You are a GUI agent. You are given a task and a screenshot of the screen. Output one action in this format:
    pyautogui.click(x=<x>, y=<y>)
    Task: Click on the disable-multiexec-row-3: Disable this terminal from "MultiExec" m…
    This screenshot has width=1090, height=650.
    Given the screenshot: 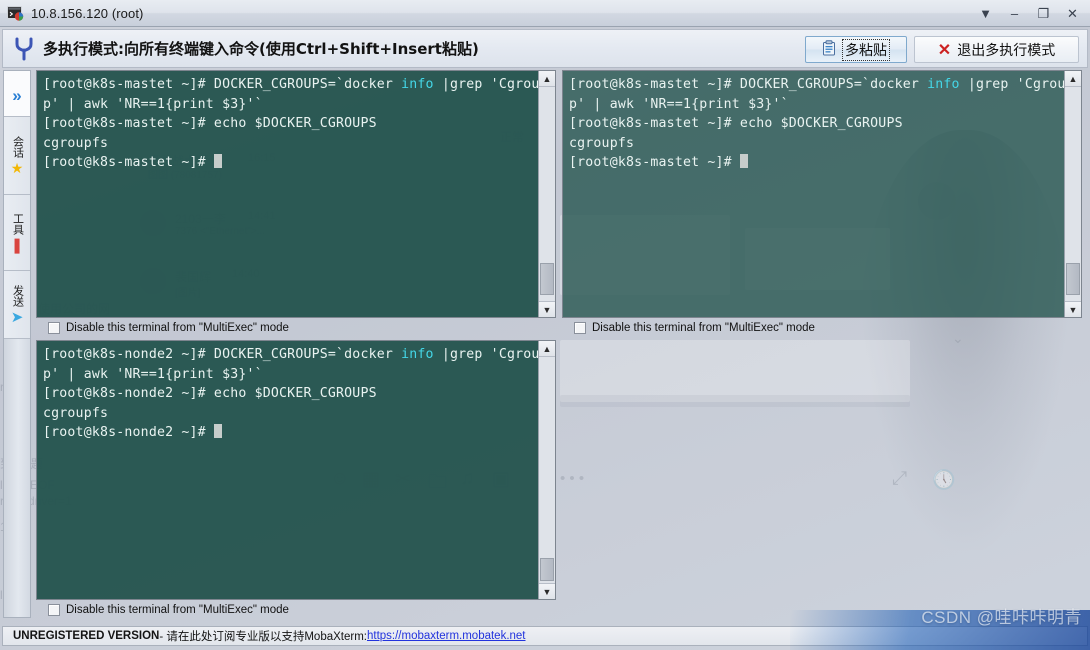 What is the action you would take?
    pyautogui.click(x=296, y=609)
    